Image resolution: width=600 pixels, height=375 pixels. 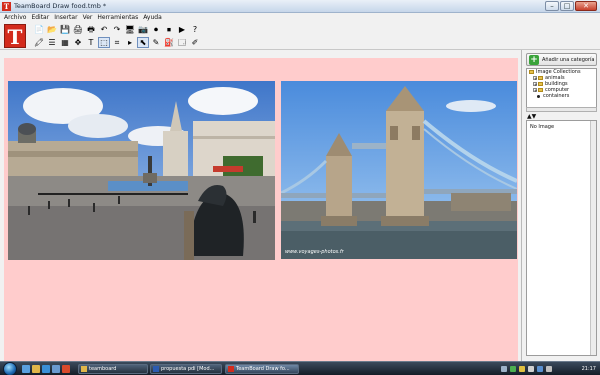 I want to click on image-preview-pane: No Image, so click(x=561, y=238).